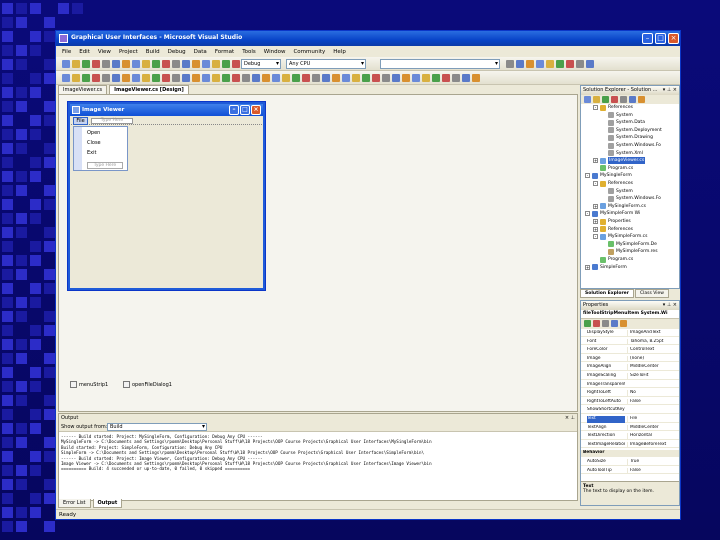 Image resolution: width=720 pixels, height=540 pixels. I want to click on property-row: AutoSize True, so click(630, 462).